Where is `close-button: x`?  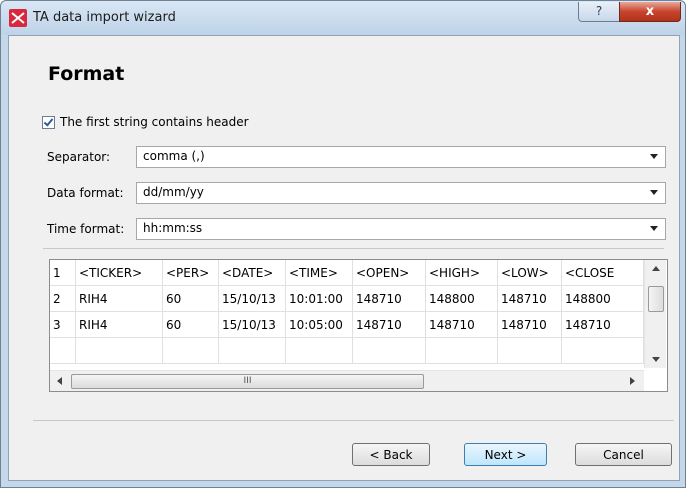 close-button: x is located at coordinates (650, 12).